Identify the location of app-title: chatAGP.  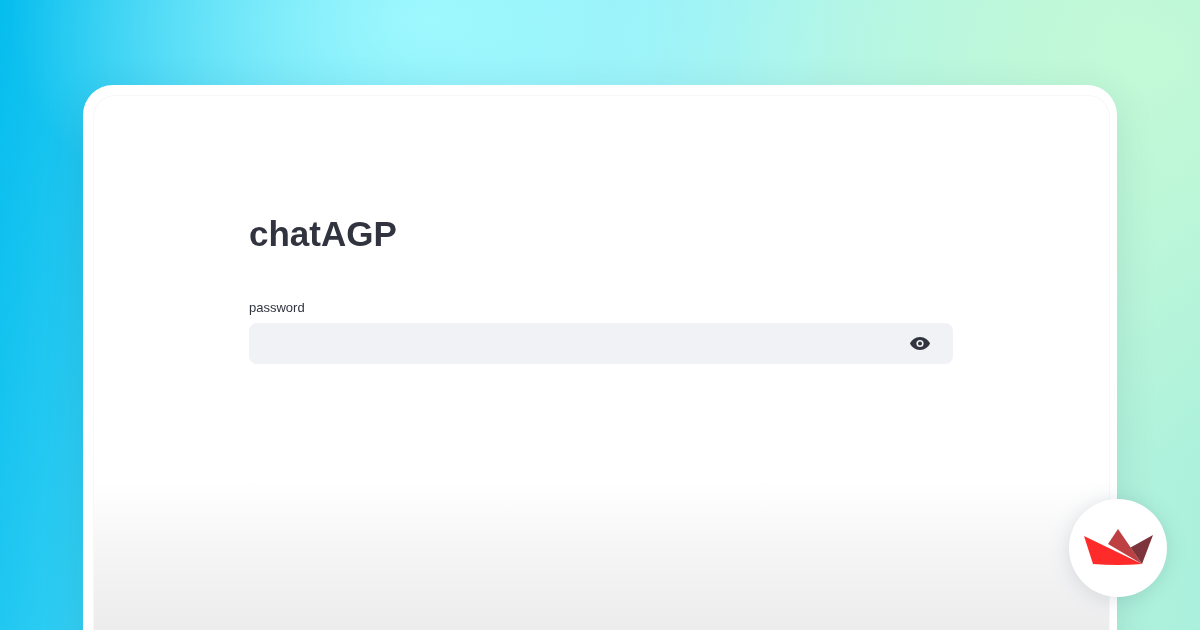
(323, 234).